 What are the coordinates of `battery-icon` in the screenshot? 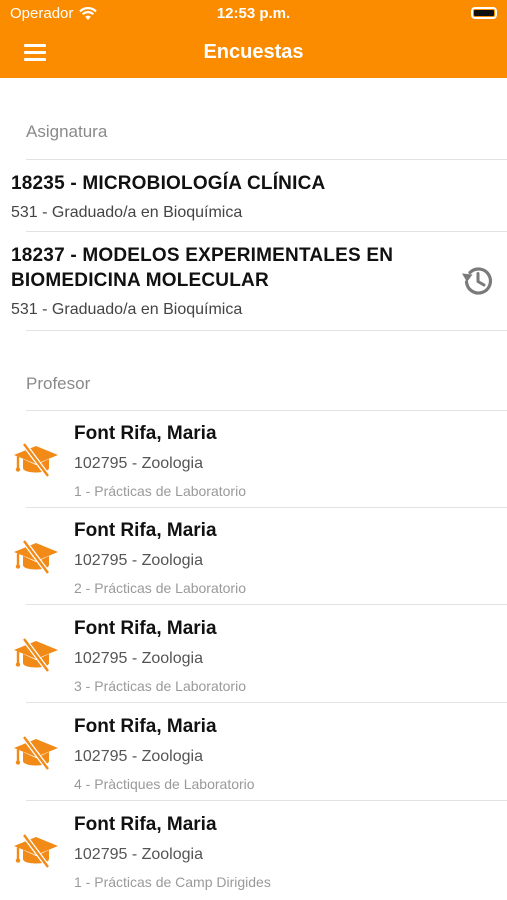 It's located at (484, 13).